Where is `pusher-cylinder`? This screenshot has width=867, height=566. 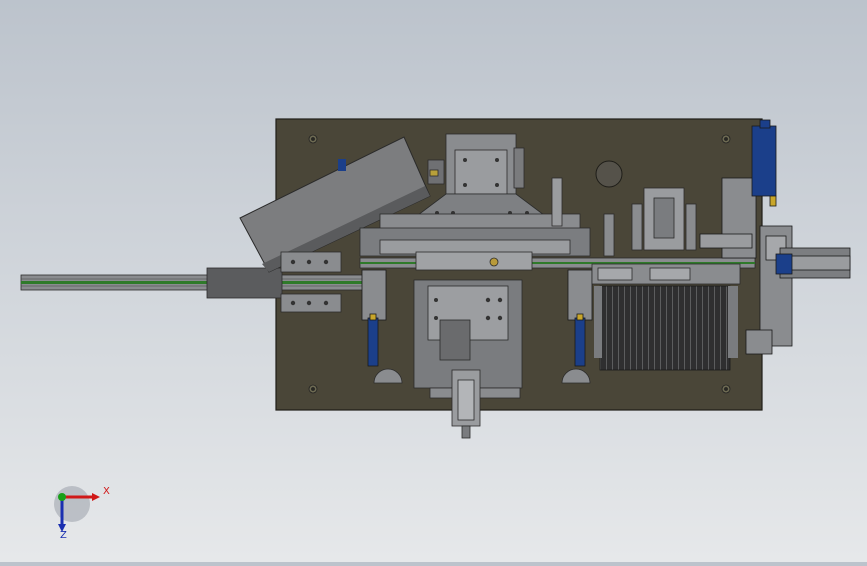
pusher-cylinder is located at coordinates (466, 404).